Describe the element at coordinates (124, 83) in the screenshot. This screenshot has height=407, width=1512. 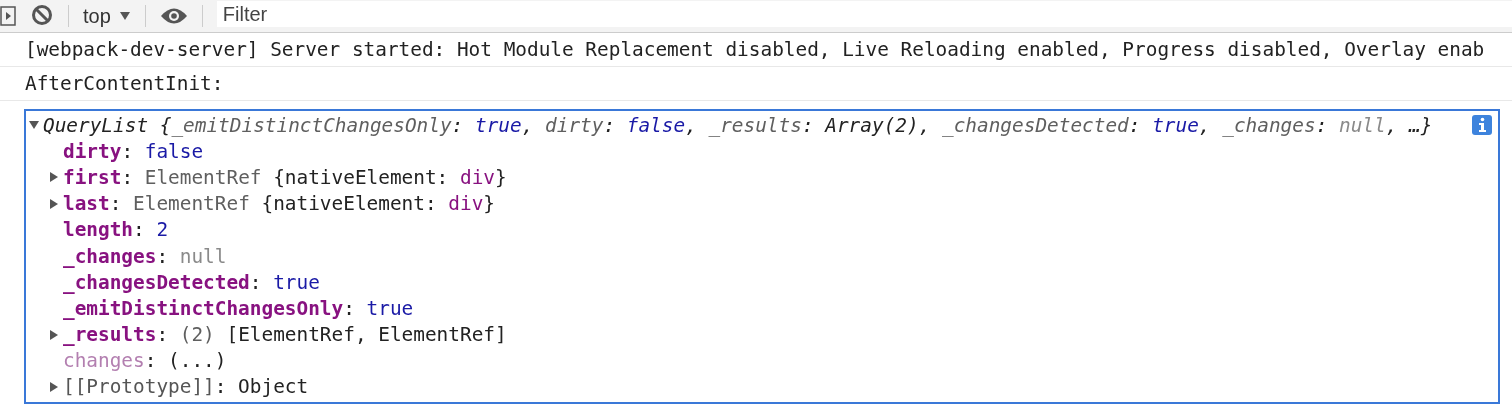
I see `console-message: AfterContentInit:` at that location.